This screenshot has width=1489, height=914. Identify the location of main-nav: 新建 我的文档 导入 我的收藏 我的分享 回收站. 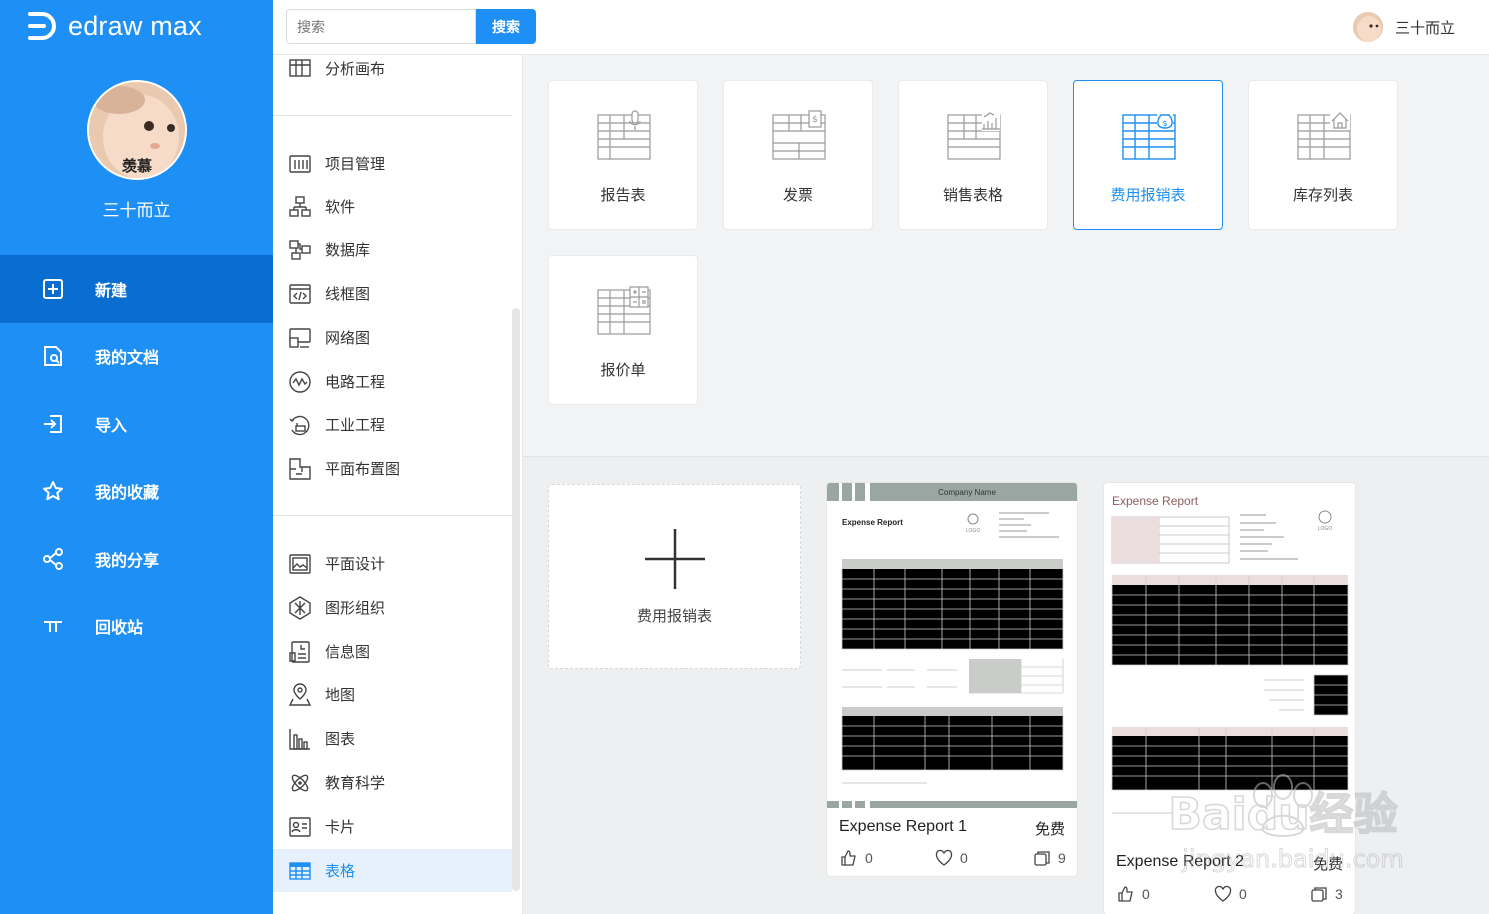
(136, 457).